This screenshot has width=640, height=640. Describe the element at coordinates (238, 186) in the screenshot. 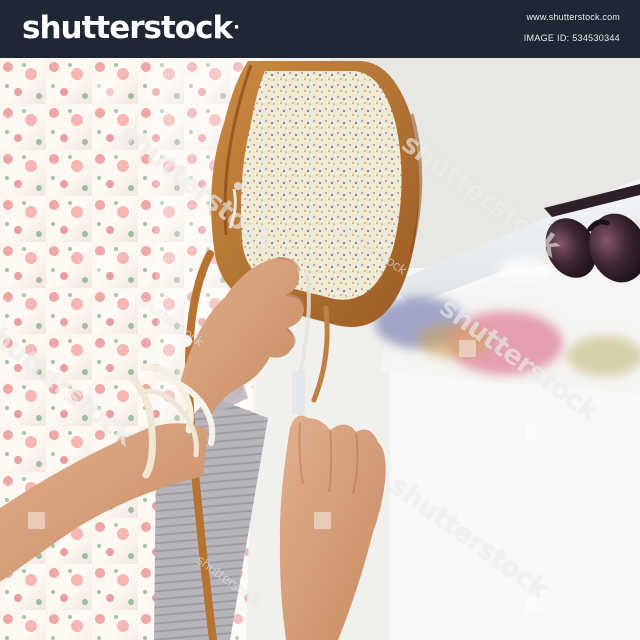

I see `handbag-zipper-pull-icon` at that location.